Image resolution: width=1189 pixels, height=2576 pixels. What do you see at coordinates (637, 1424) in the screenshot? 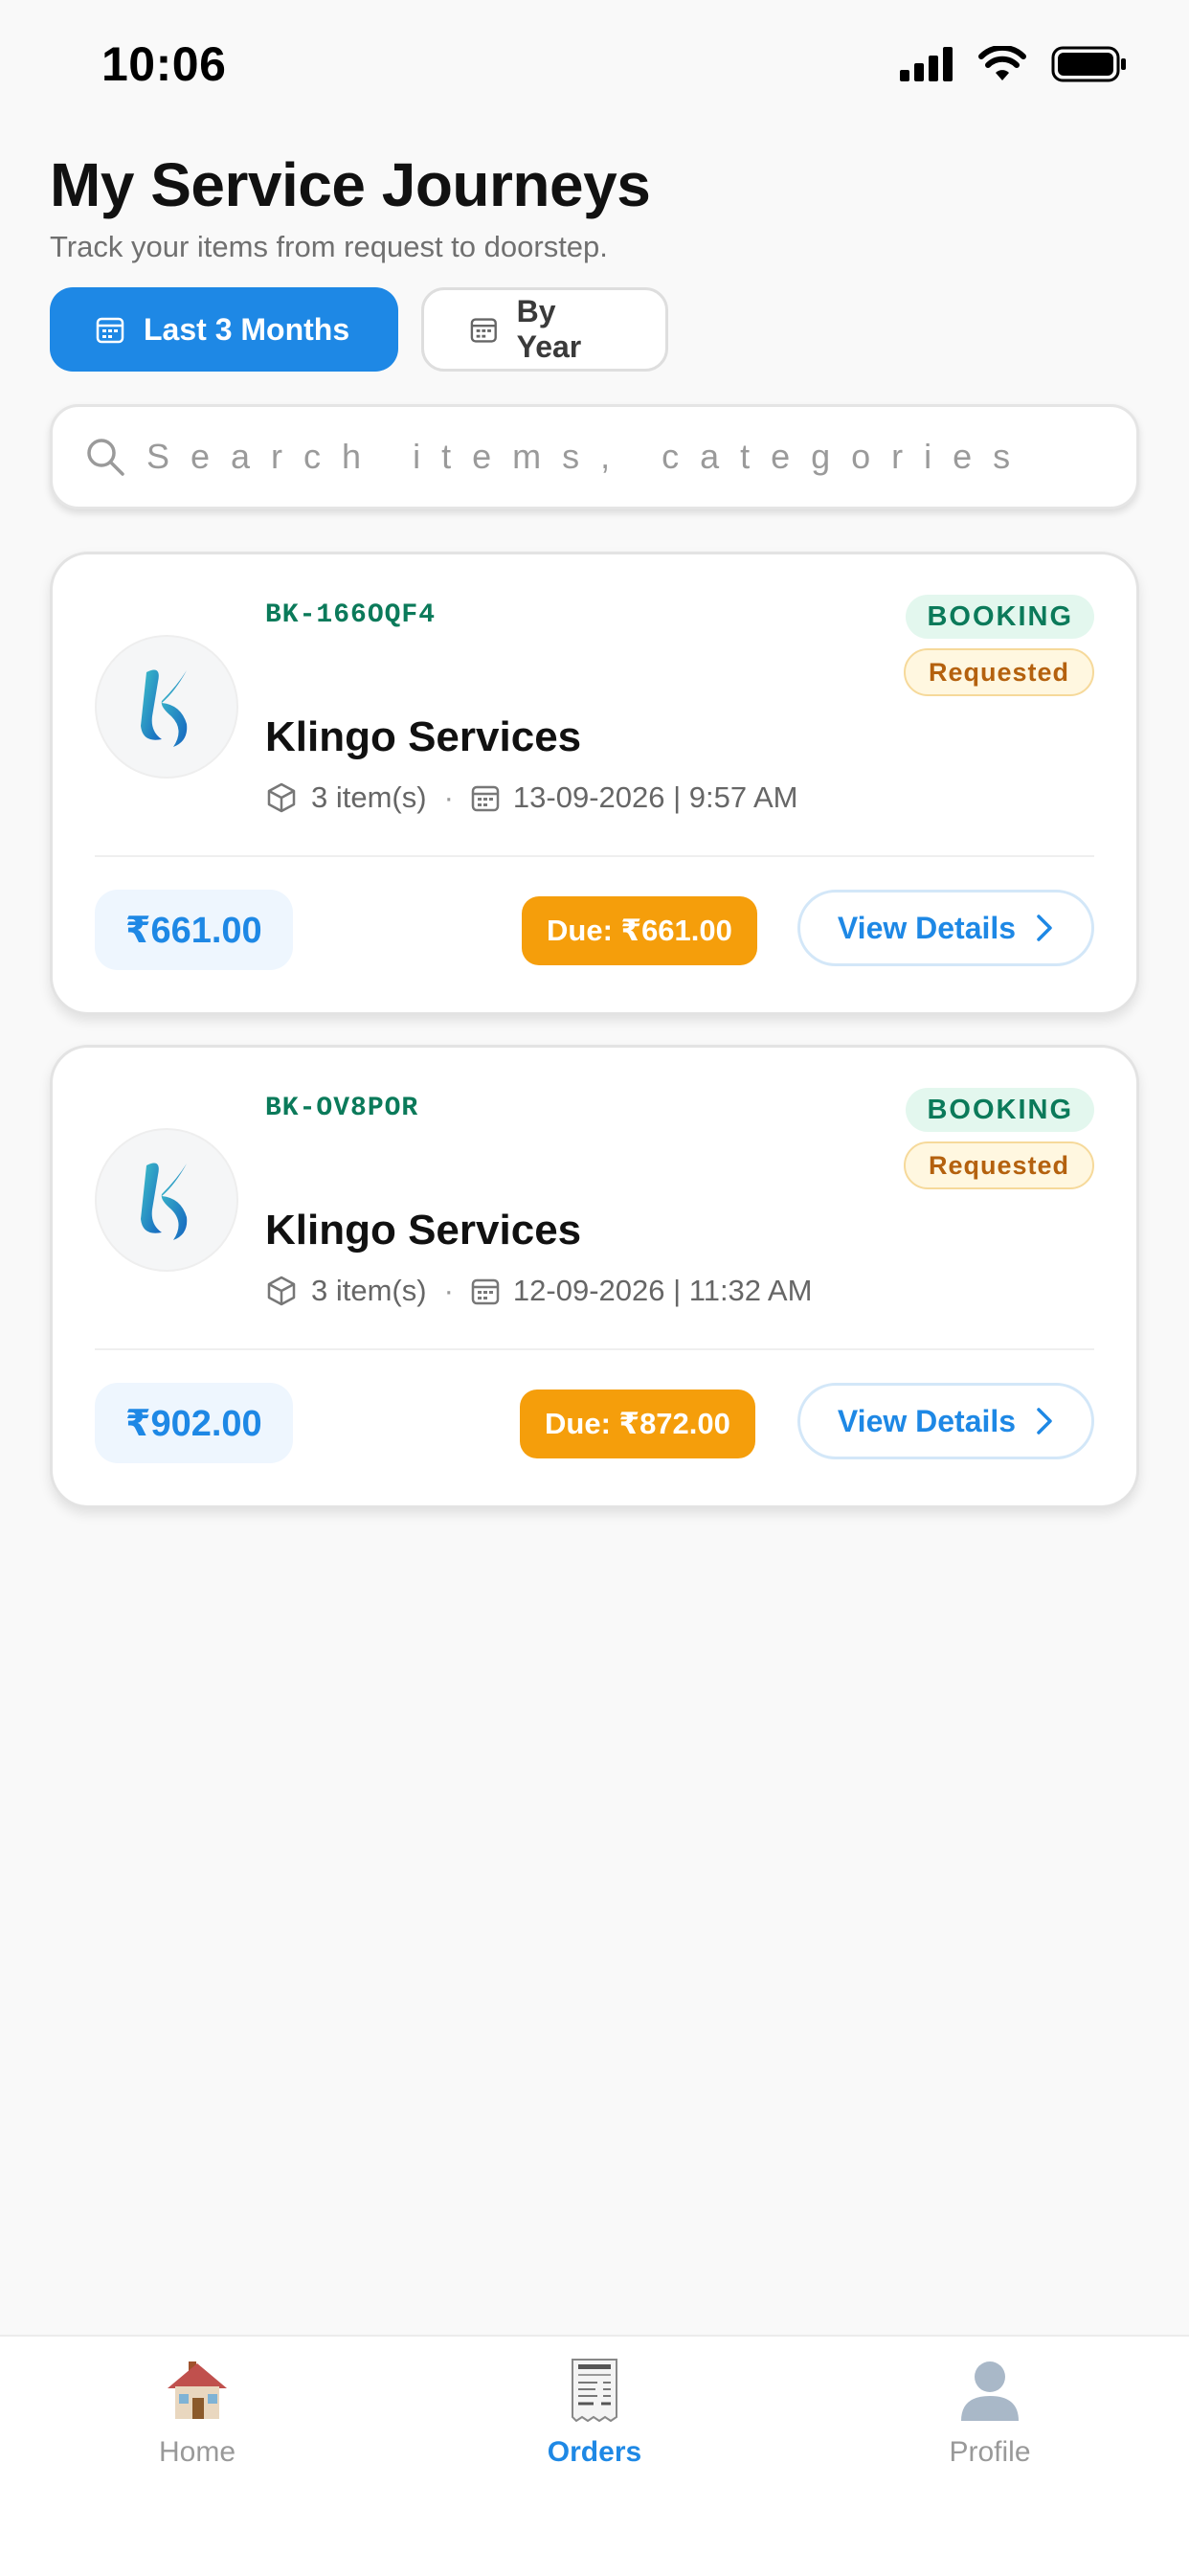
I see `due-badge: Due: ₹872.00` at bounding box center [637, 1424].